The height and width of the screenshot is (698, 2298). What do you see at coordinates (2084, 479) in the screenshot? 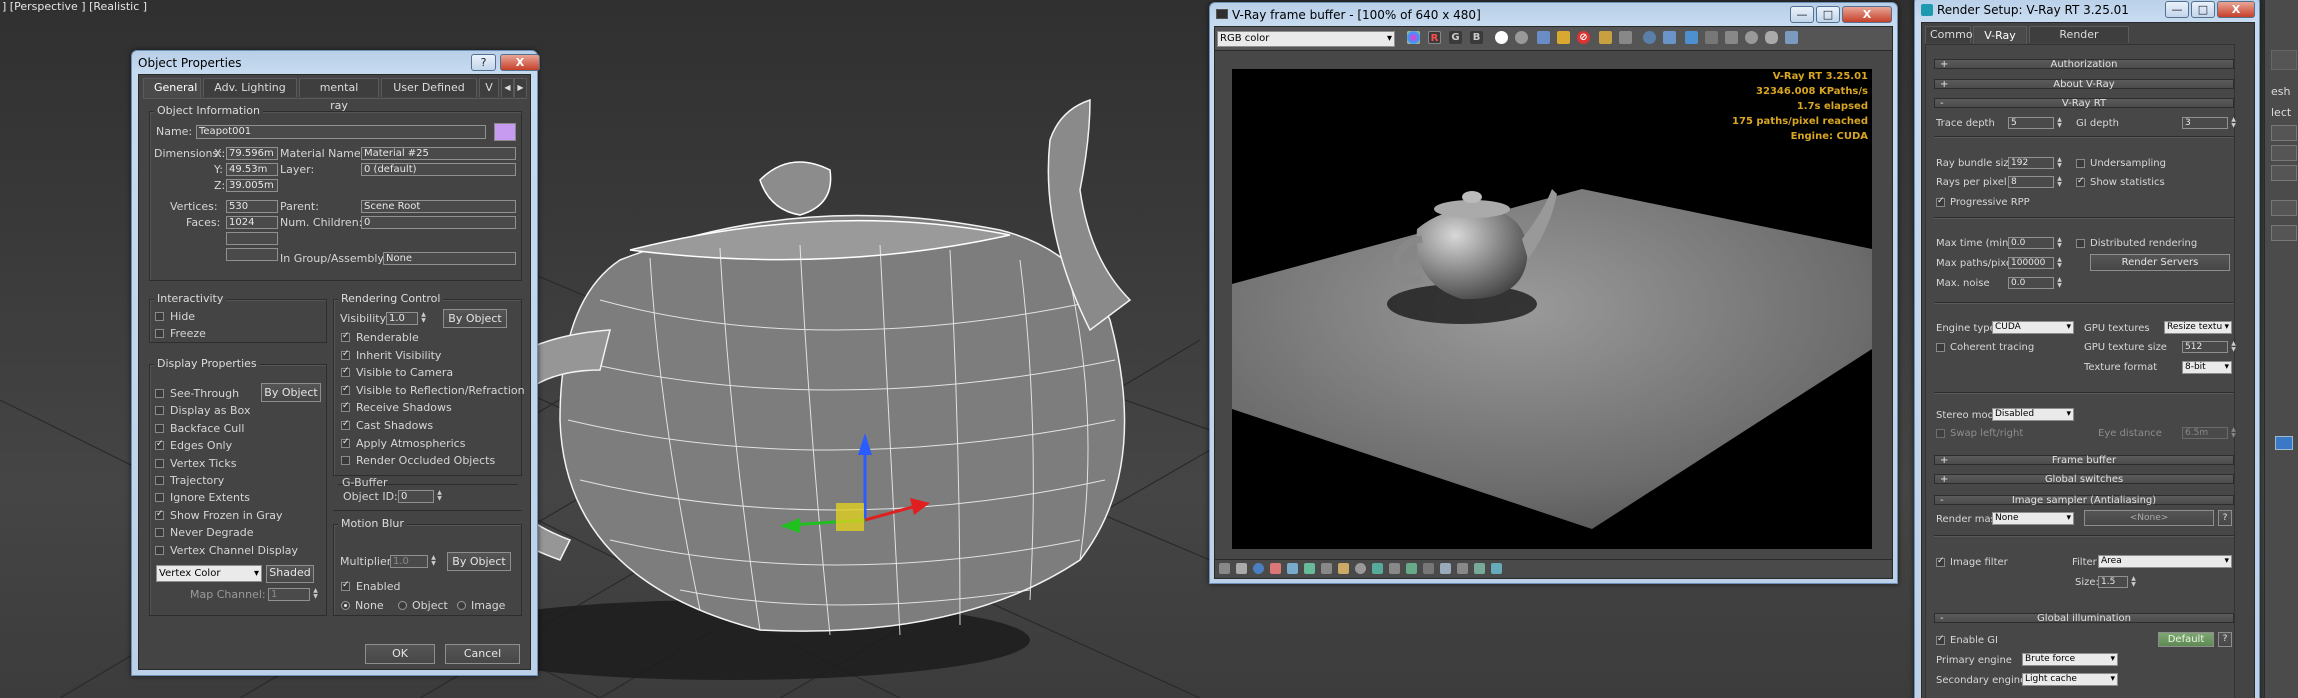
I see `rollout-global-switches: + Global switches` at bounding box center [2084, 479].